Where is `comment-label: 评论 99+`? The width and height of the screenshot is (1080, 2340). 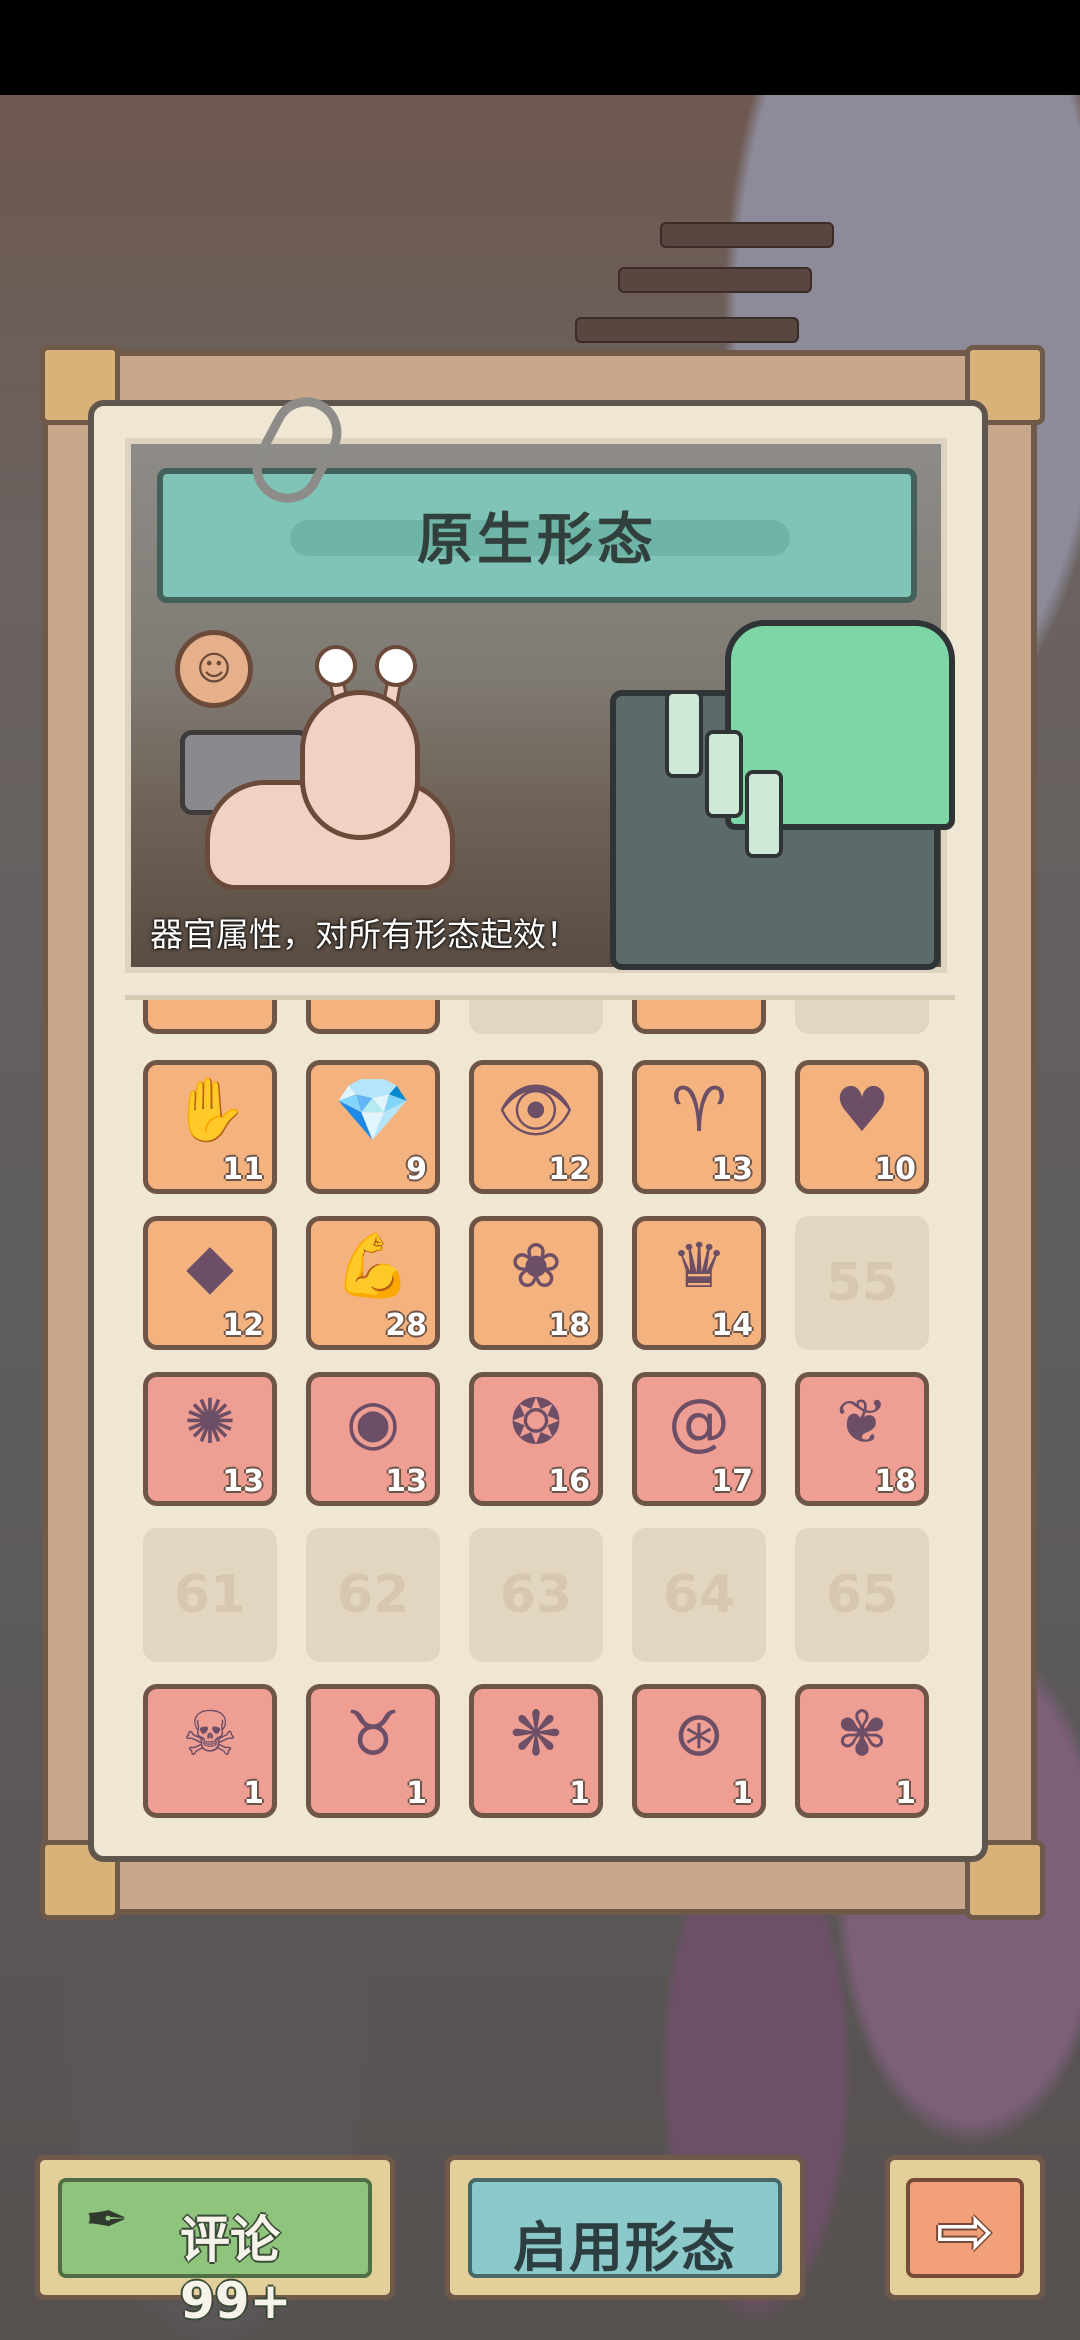
comment-label: 评论 99+ is located at coordinates (236, 2270).